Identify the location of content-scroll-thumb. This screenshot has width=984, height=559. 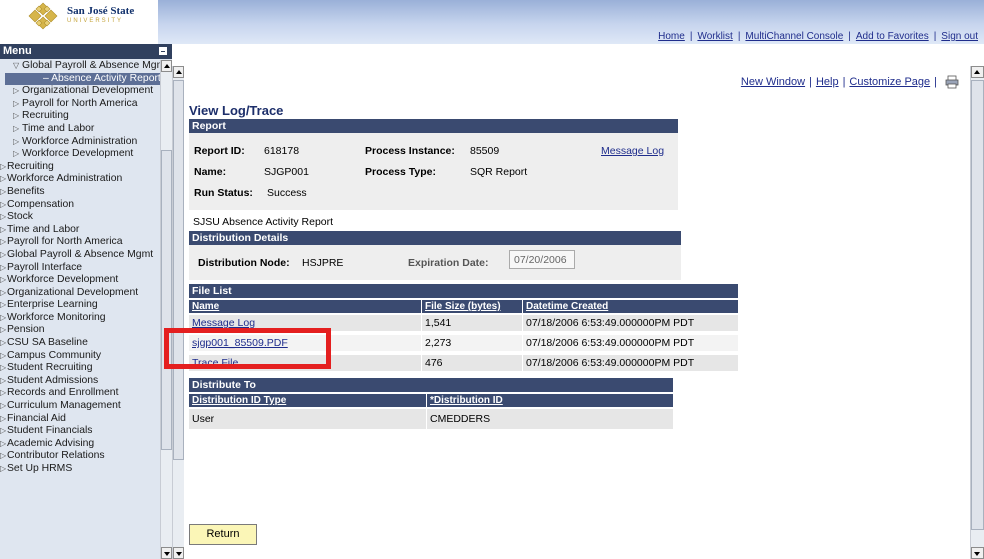
(178, 270).